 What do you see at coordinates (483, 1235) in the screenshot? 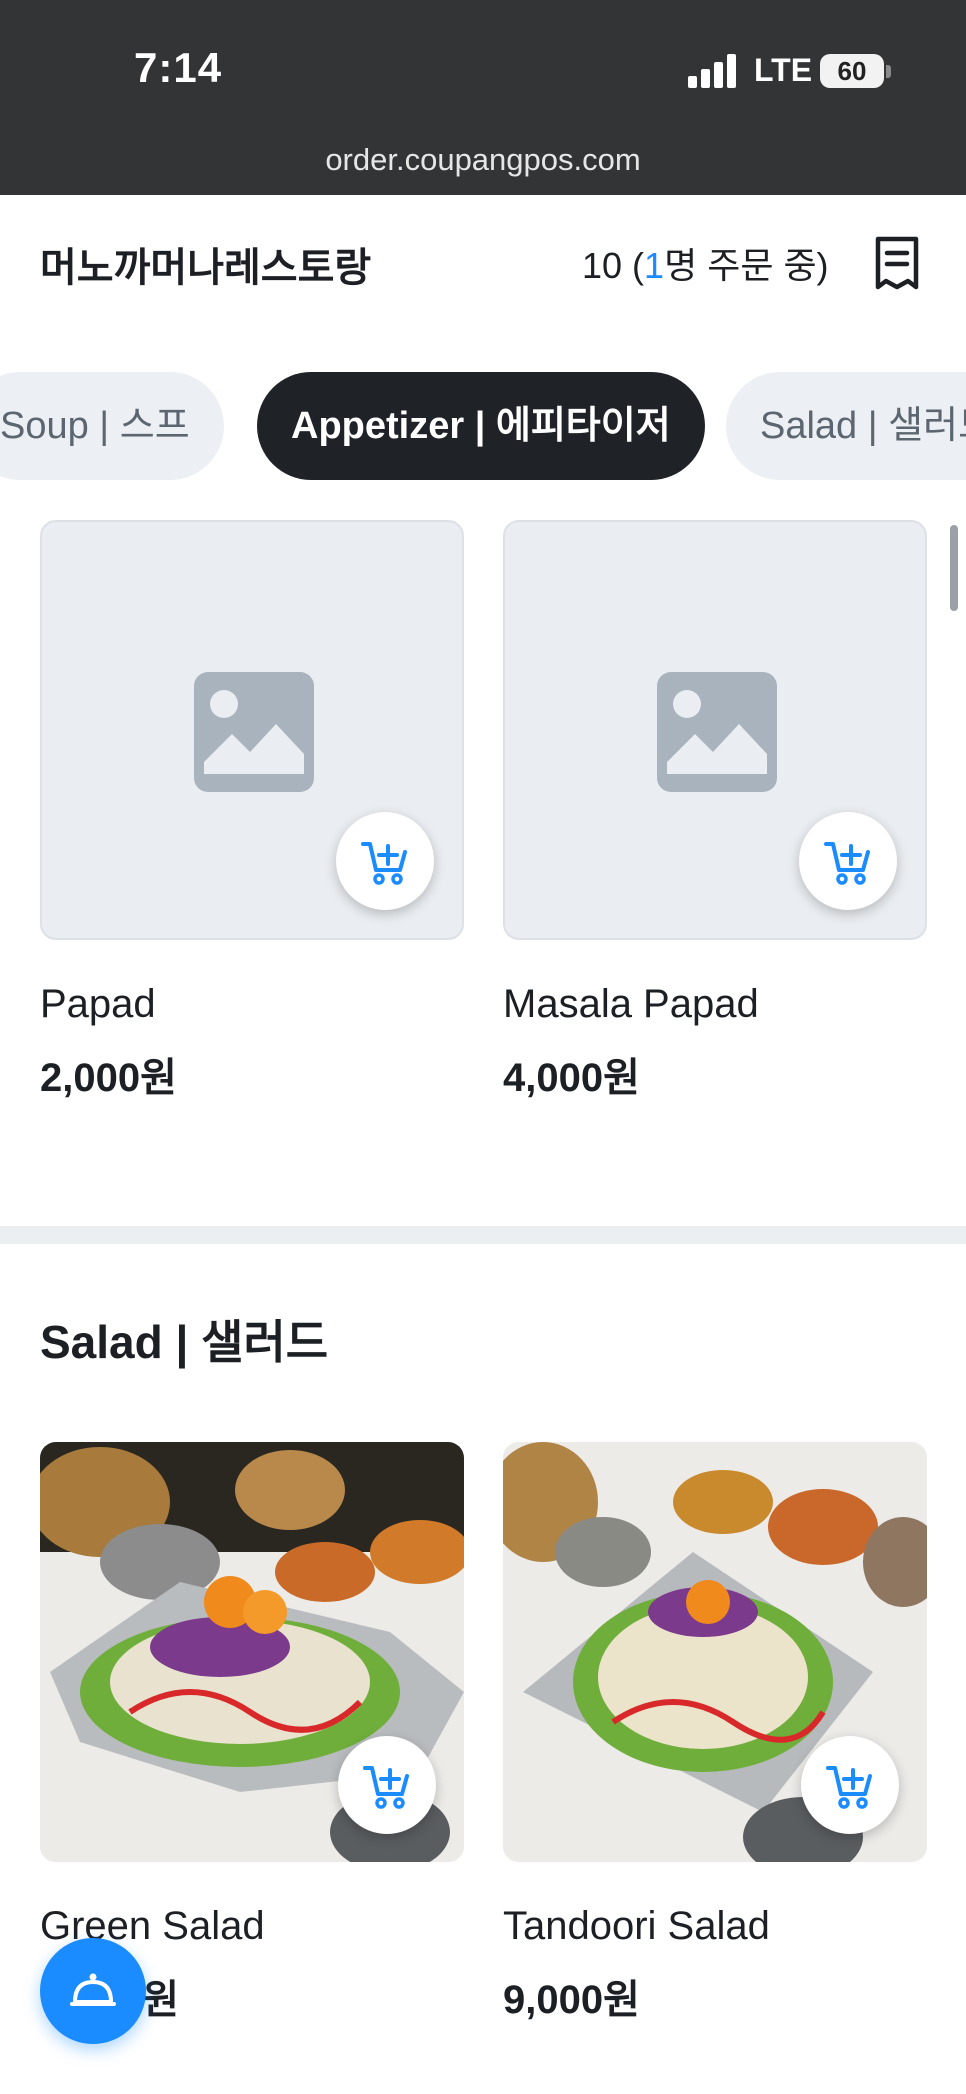
I see `section-divider` at bounding box center [483, 1235].